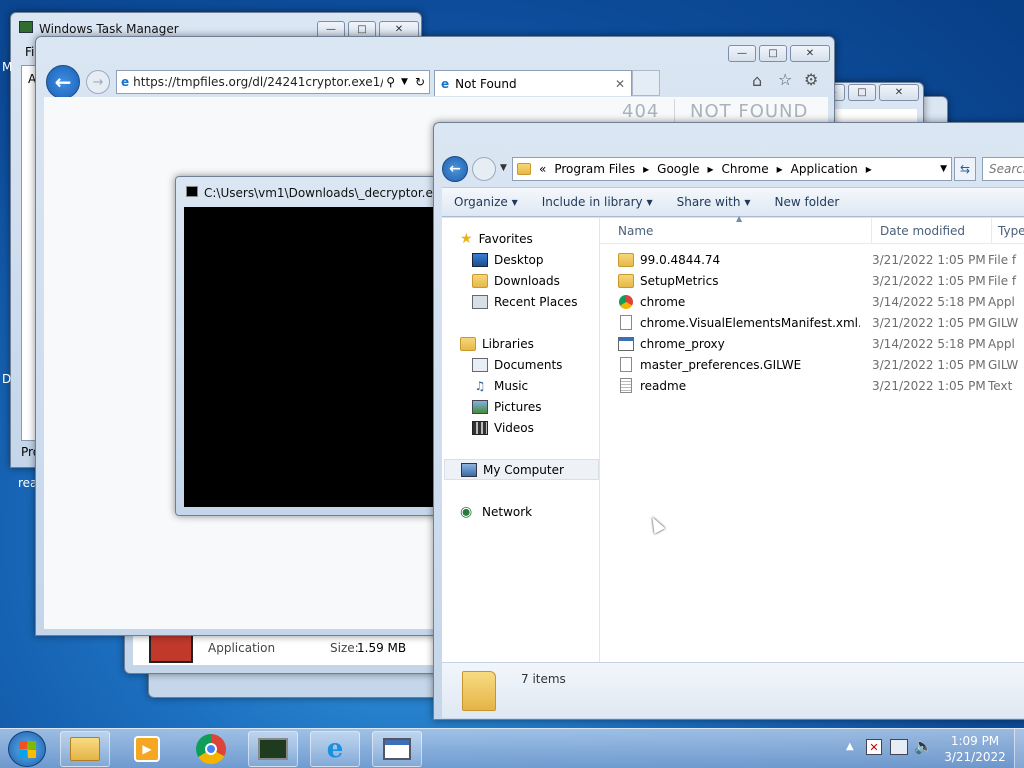 Image resolution: width=1024 pixels, height=768 pixels. I want to click on nav-downloads: Downloads, so click(516, 280).